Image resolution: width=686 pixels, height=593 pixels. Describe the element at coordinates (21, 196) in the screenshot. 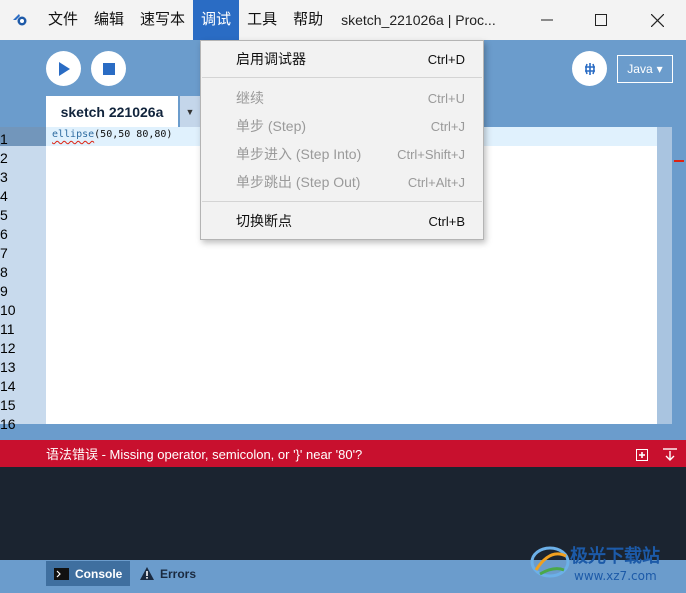

I see `line-number: 4` at that location.